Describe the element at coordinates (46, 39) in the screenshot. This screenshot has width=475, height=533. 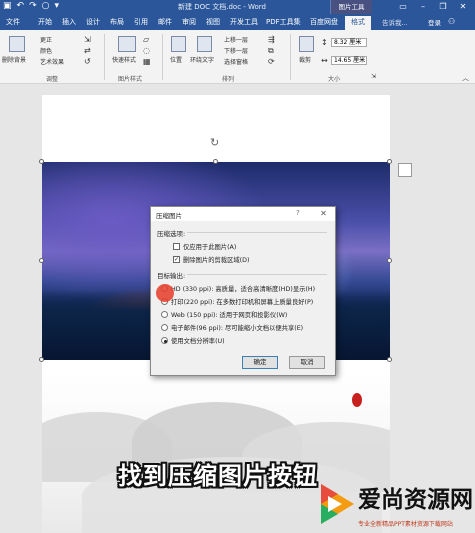
I see `corrections-button: 更正` at that location.